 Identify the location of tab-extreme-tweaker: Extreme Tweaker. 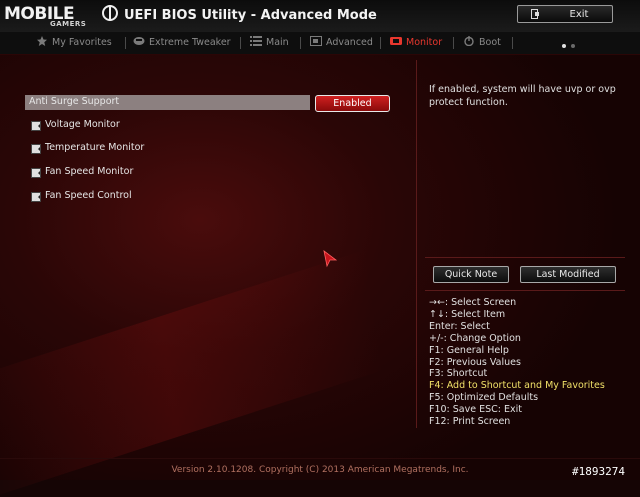
(182, 43).